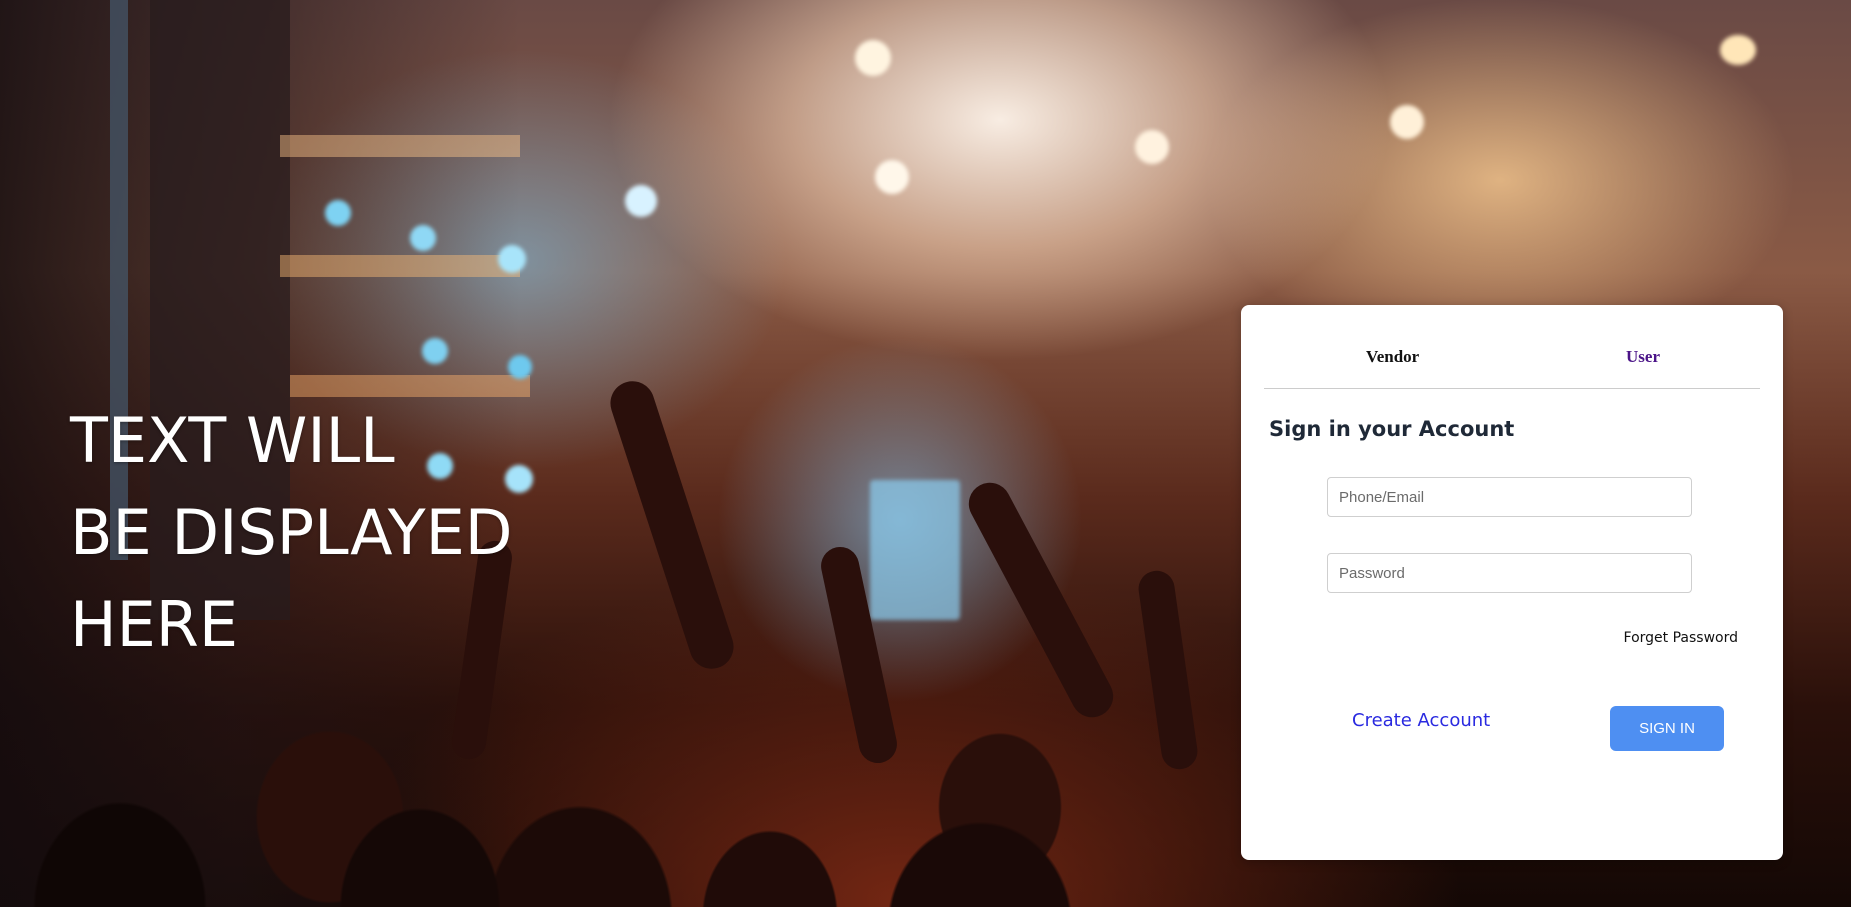 This screenshot has height=907, width=1851. What do you see at coordinates (1509, 497) in the screenshot?
I see `phone-email-input` at bounding box center [1509, 497].